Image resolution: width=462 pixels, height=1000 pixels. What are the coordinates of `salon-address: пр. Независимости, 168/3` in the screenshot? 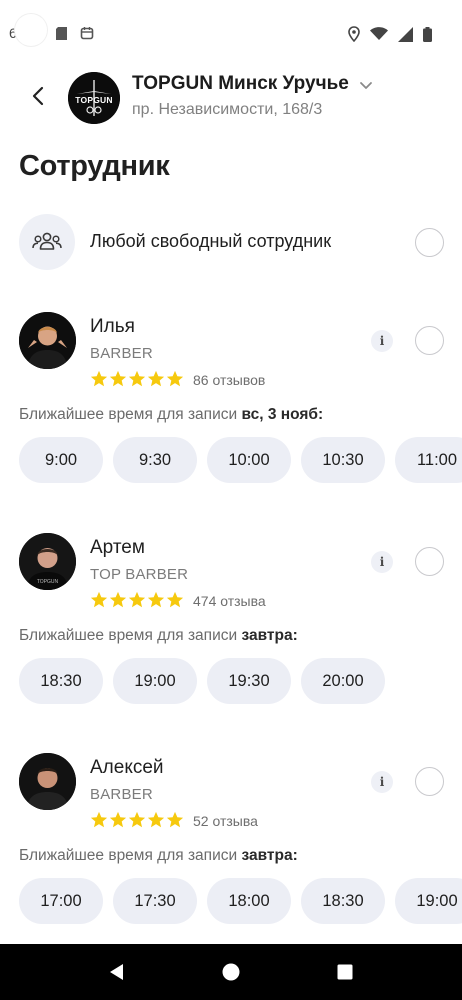 It's located at (227, 109).